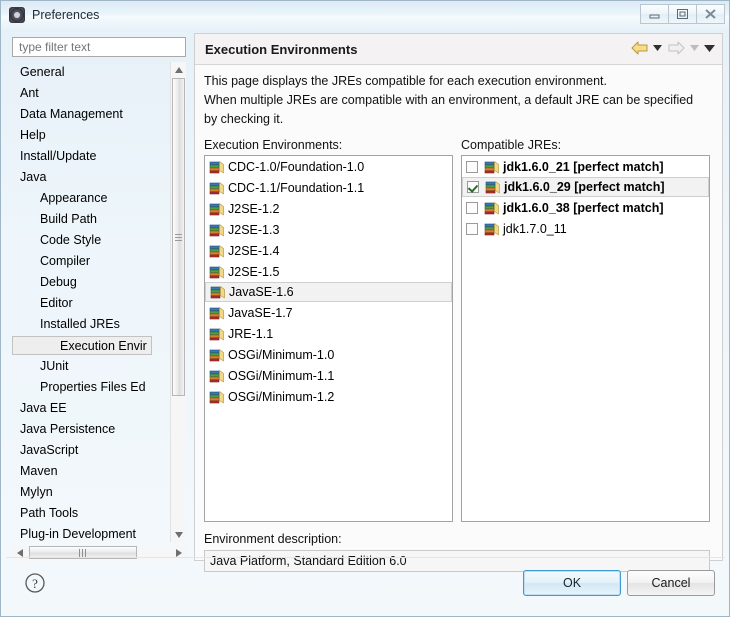 This screenshot has width=730, height=617. Describe the element at coordinates (91, 533) in the screenshot. I see `sidebar-item-plug-in-development: Plug-in Development` at that location.